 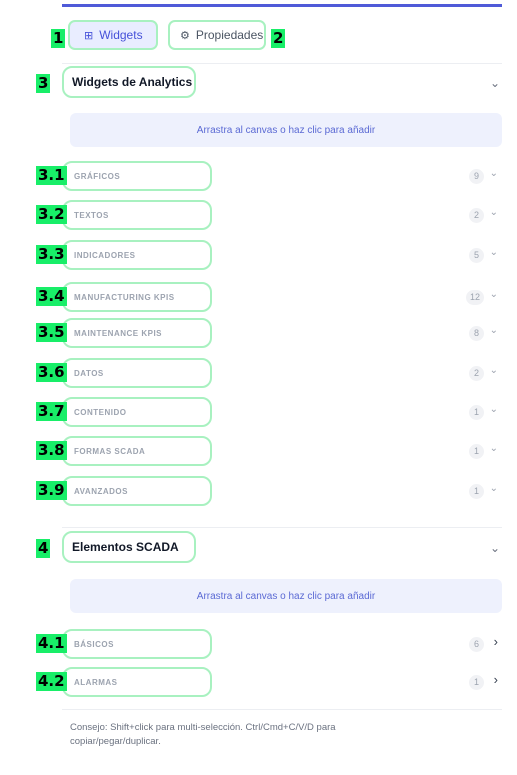 What do you see at coordinates (282, 215) in the screenshot?
I see `category-textos: TEXTOS 2 ⌄` at bounding box center [282, 215].